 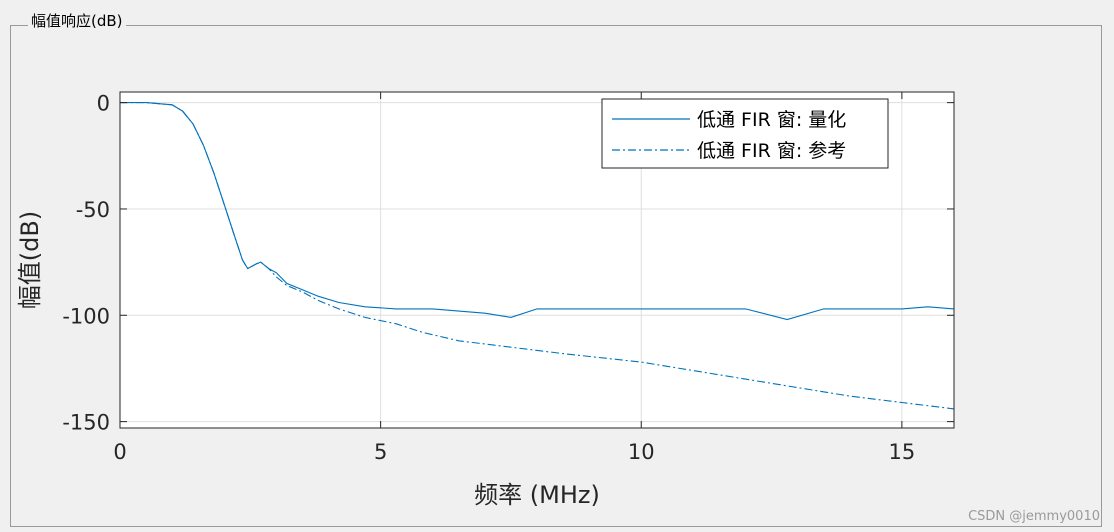 What do you see at coordinates (771, 120) in the screenshot?
I see `legend-label-quantized: 低通 FIR 窗: 量化` at bounding box center [771, 120].